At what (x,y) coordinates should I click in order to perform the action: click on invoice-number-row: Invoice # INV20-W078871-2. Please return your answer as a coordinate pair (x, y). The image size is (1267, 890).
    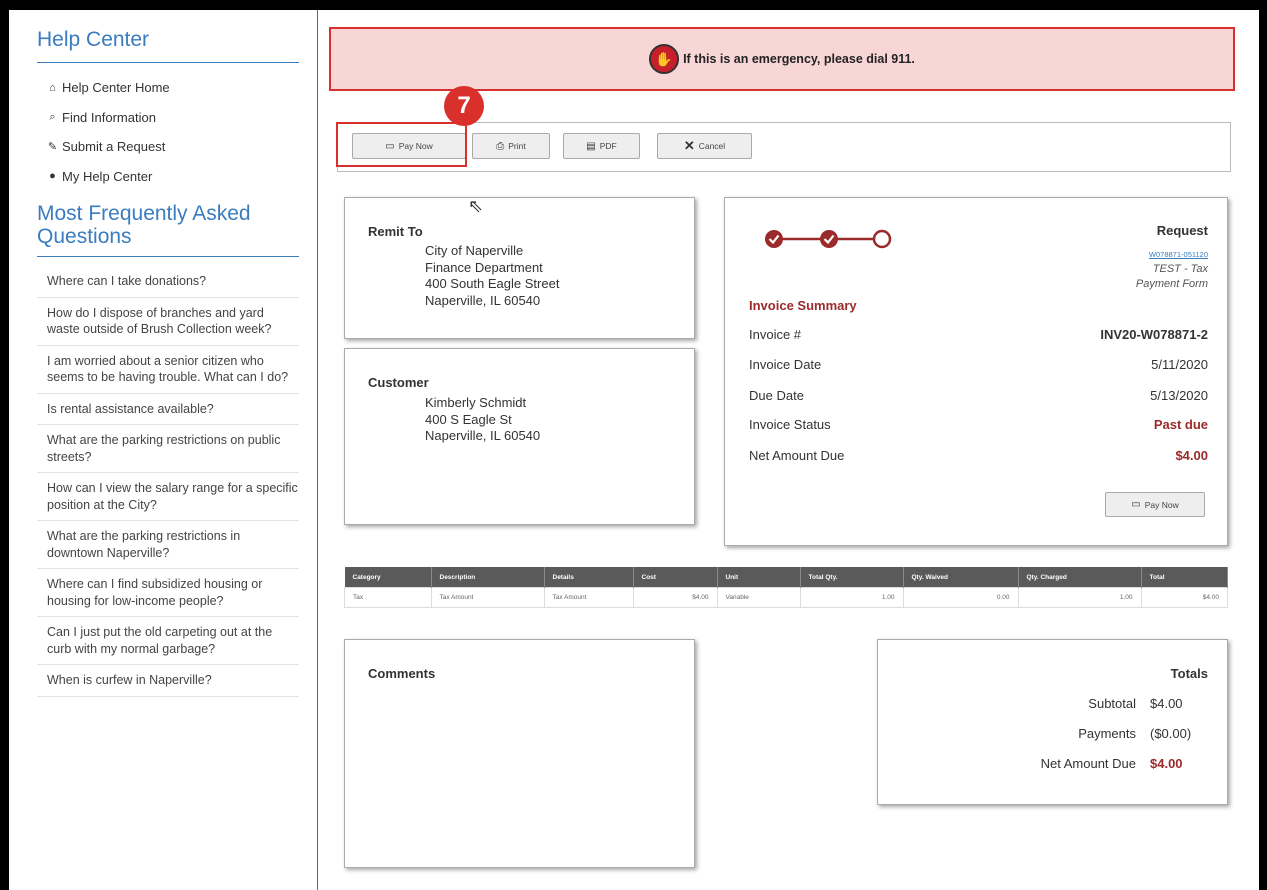
    Looking at the image, I should click on (978, 334).